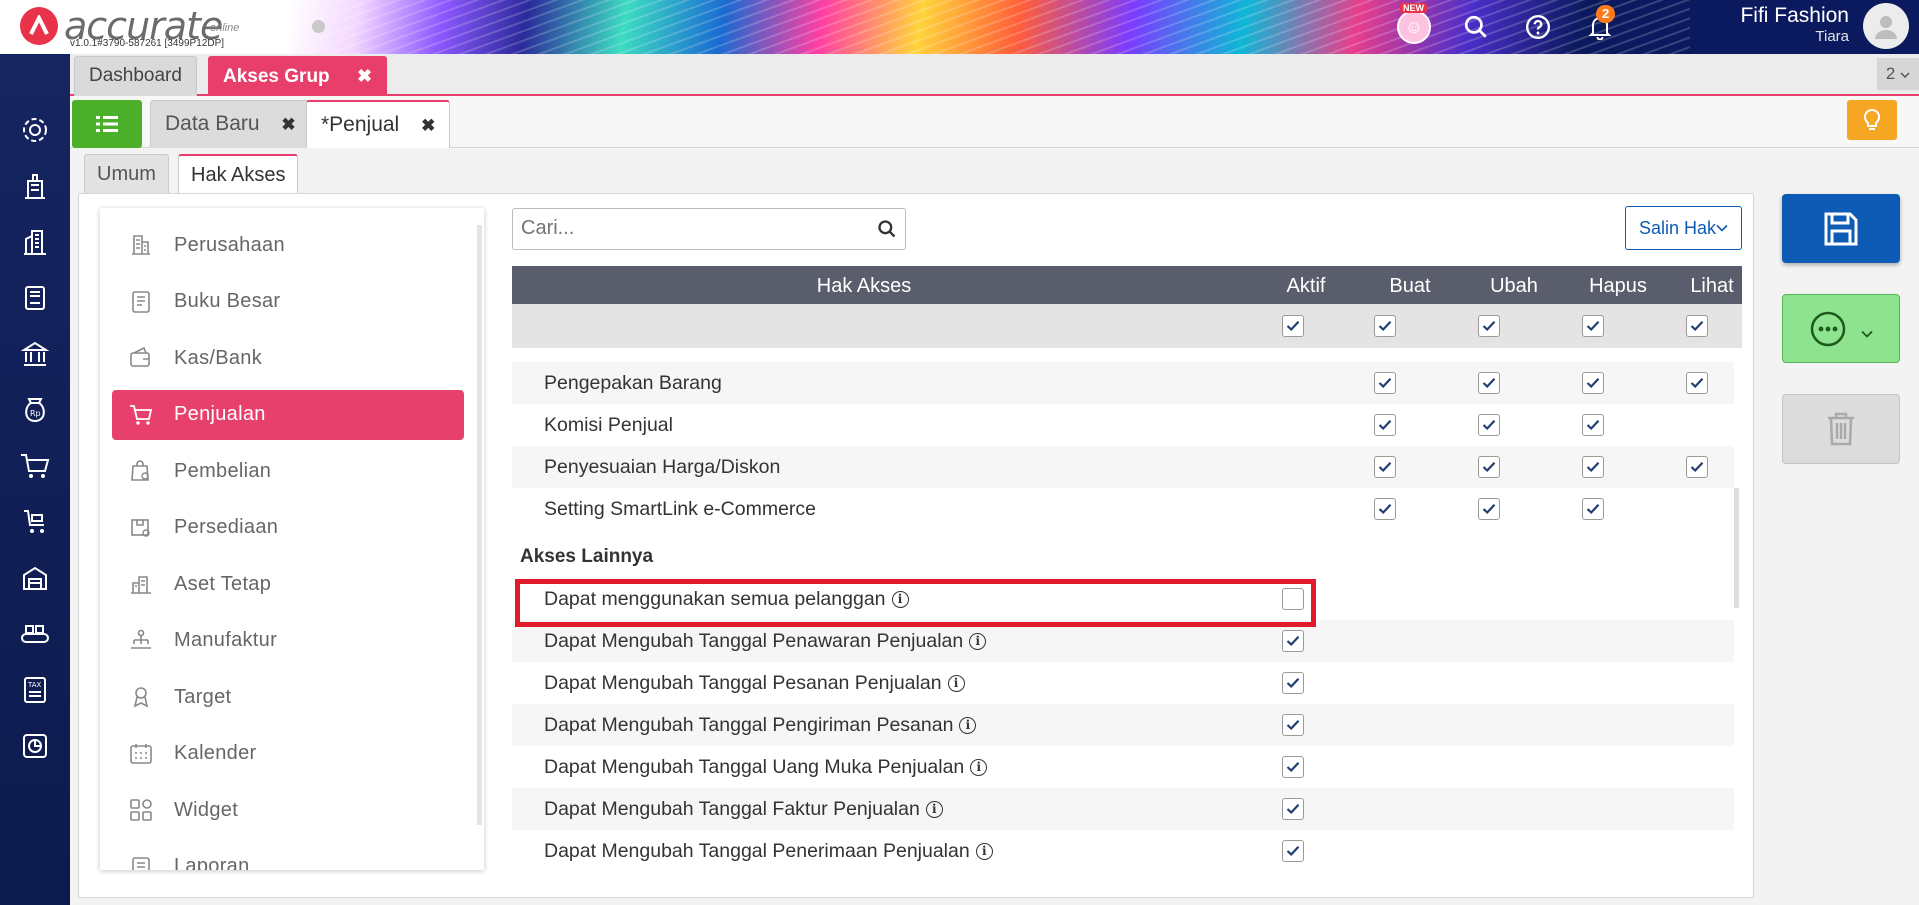 Image resolution: width=1919 pixels, height=905 pixels. Describe the element at coordinates (683, 228) in the screenshot. I see `search-input` at that location.